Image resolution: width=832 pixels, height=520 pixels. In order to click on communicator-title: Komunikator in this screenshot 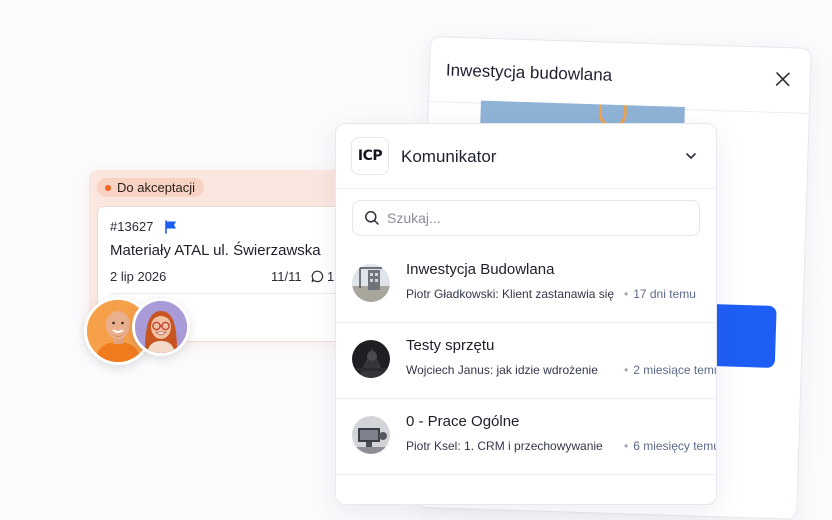, I will do `click(449, 156)`.